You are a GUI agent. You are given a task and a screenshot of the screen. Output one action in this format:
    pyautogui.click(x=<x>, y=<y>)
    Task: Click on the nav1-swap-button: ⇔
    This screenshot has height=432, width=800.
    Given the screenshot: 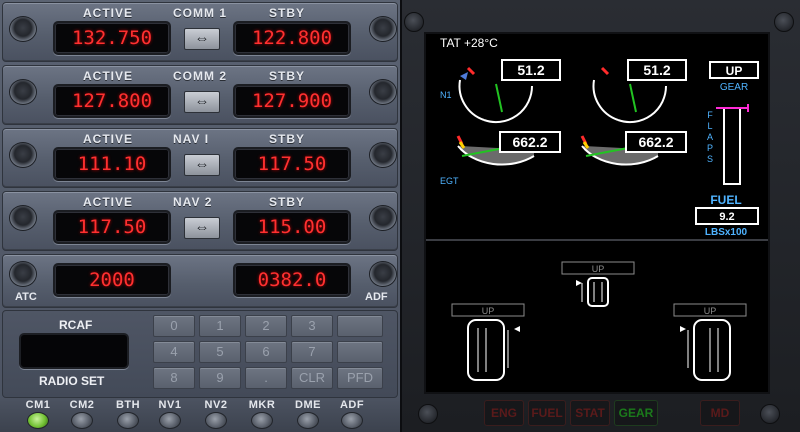 What is the action you would take?
    pyautogui.click(x=202, y=165)
    